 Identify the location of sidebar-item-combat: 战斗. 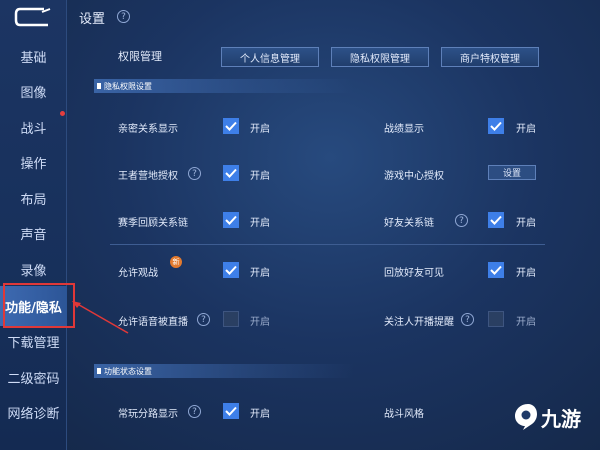
(33, 127).